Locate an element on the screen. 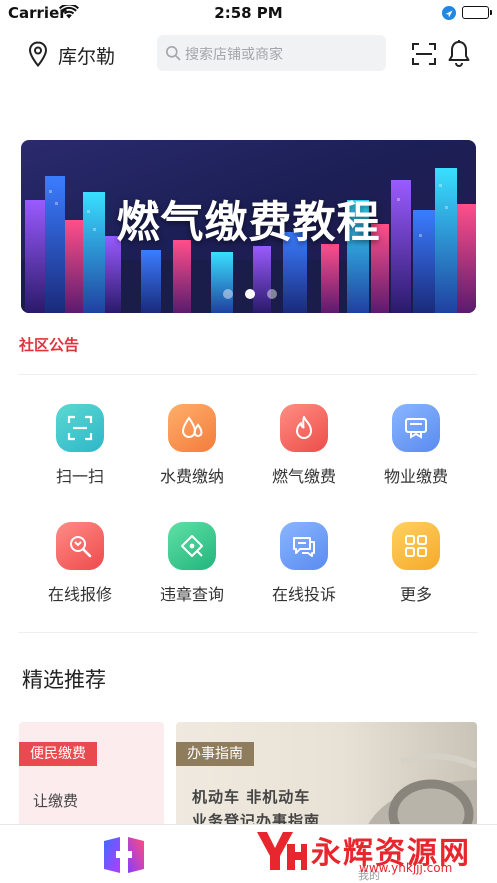 This screenshot has width=497, height=883. clock: 2:58 PM is located at coordinates (248, 13).